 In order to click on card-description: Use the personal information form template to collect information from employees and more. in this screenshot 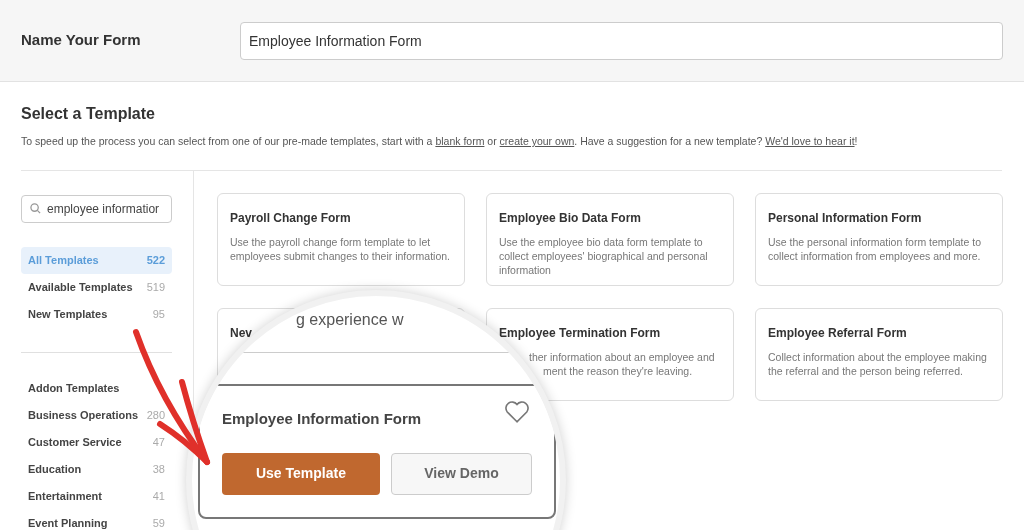, I will do `click(875, 248)`.